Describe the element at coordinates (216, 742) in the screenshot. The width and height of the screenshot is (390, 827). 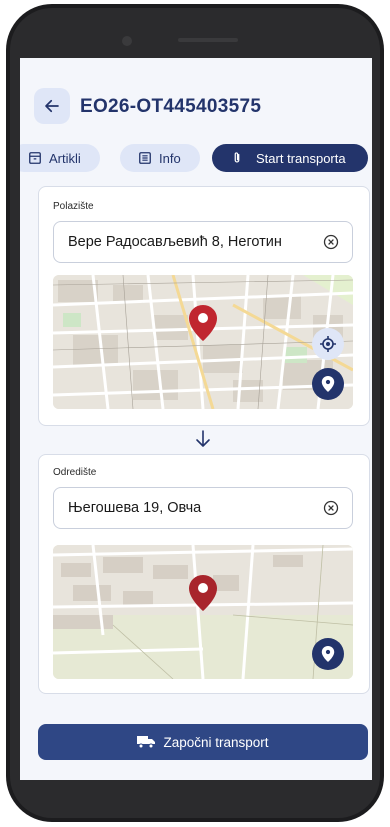
I see `start-transport-label: Započni transport` at that location.